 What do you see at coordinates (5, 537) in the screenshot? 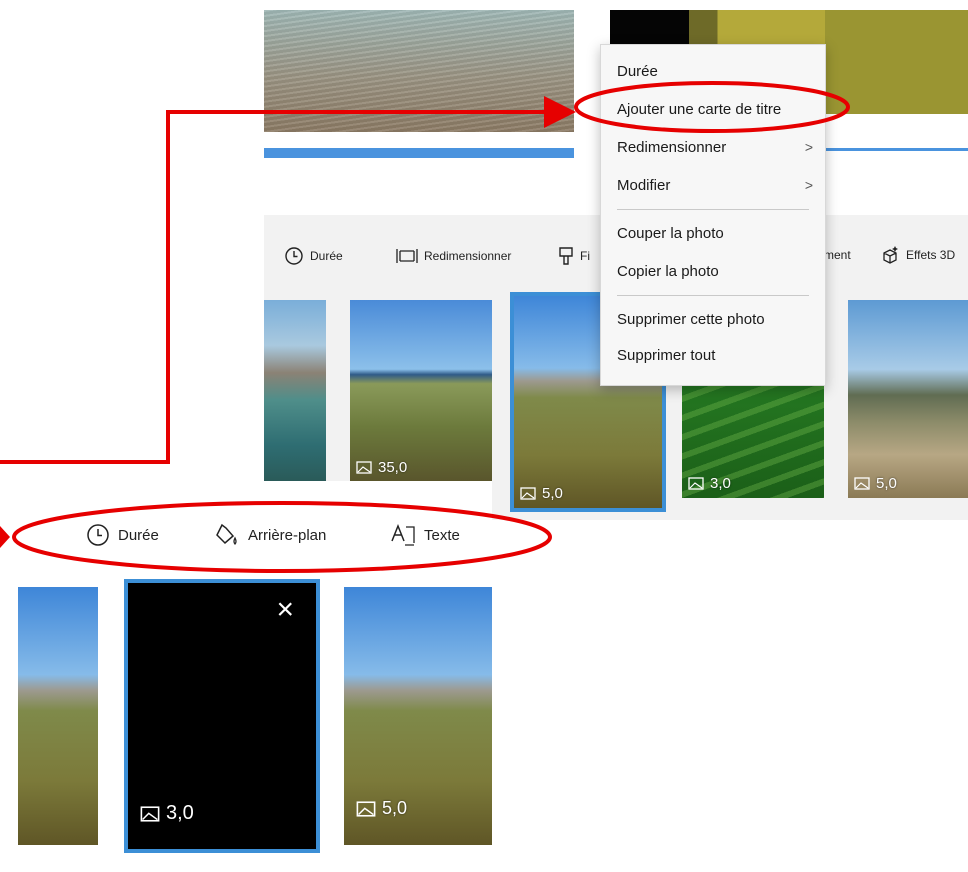
I see `annotation-arrow-tip` at bounding box center [5, 537].